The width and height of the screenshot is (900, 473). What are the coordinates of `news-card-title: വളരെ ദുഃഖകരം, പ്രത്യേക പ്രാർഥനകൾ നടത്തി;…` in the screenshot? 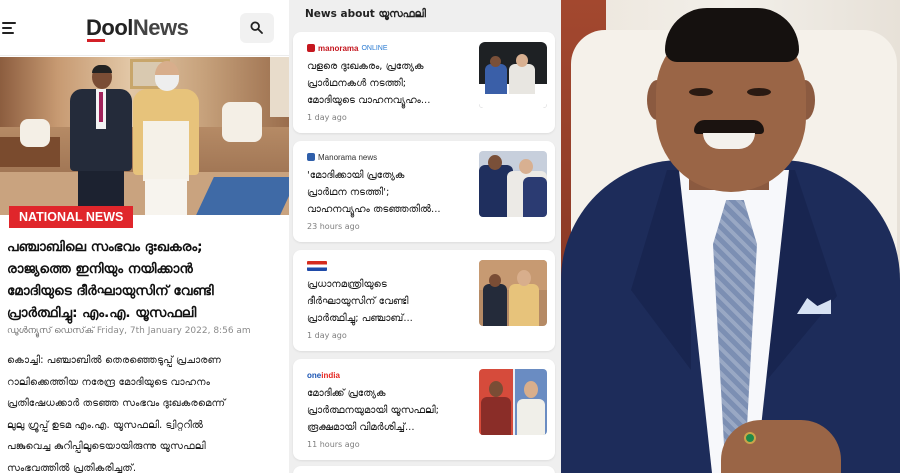 It's located at (369, 83).